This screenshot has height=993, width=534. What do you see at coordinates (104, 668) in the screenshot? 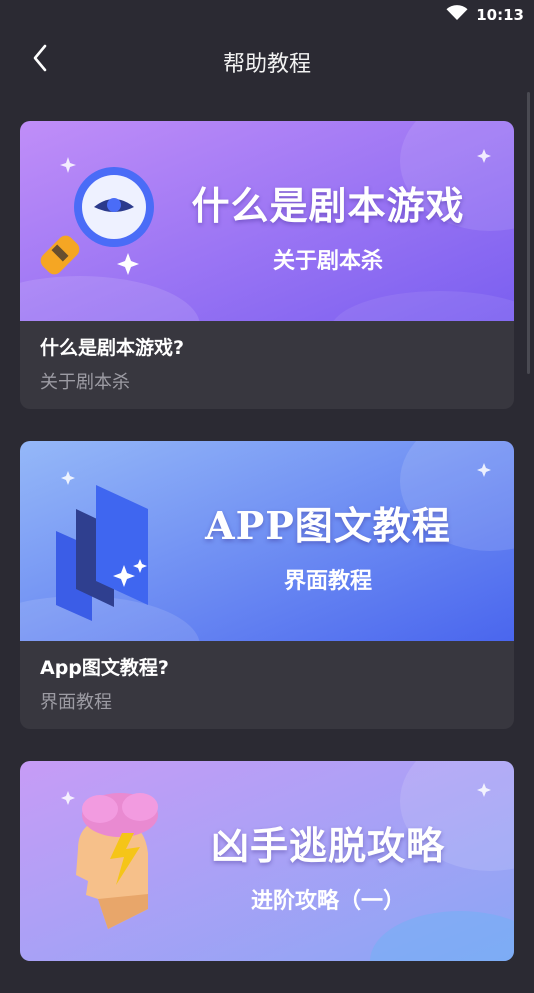
I see `card-title: App图文教程?` at bounding box center [104, 668].